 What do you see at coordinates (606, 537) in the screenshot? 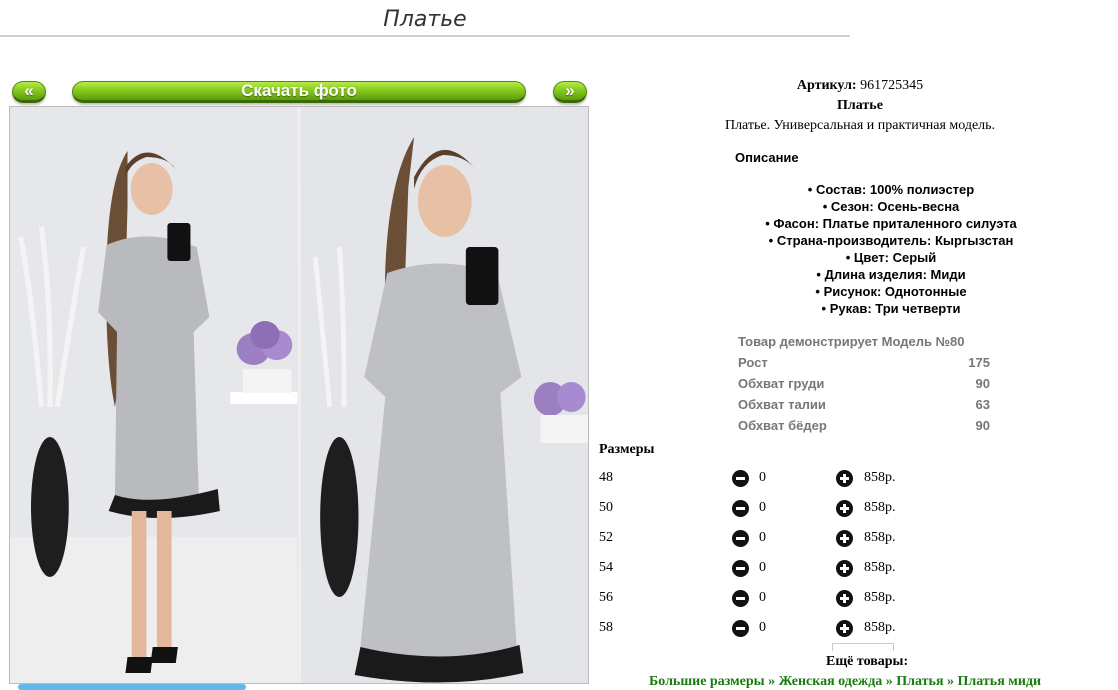
I see `size-value: 52` at bounding box center [606, 537].